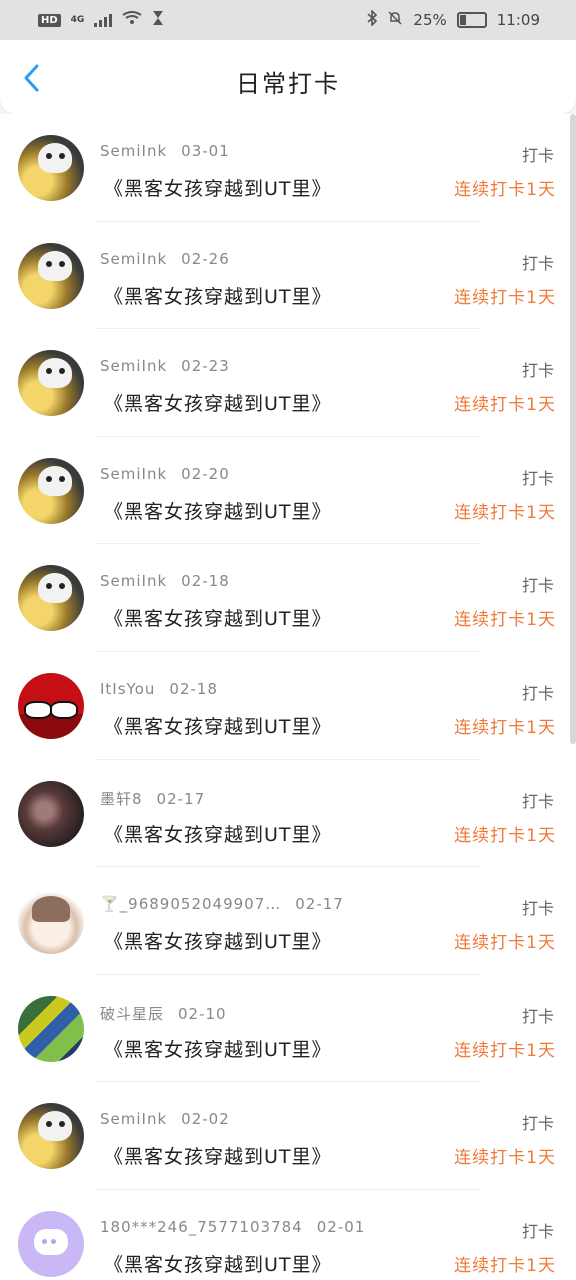  I want to click on list-item: SemiInk 02-18 《黑客女孩穿越到UT里》 打卡连续打卡1天, so click(288, 598).